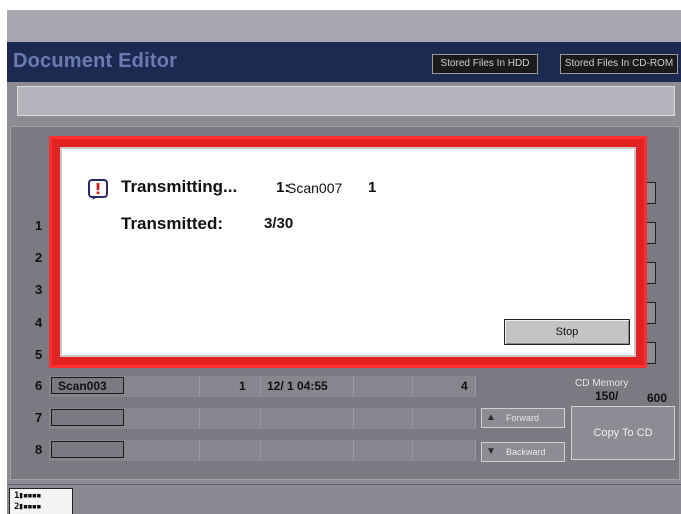 Image resolution: width=681 pixels, height=514 pixels. I want to click on page-title: Document Editor, so click(95, 61).